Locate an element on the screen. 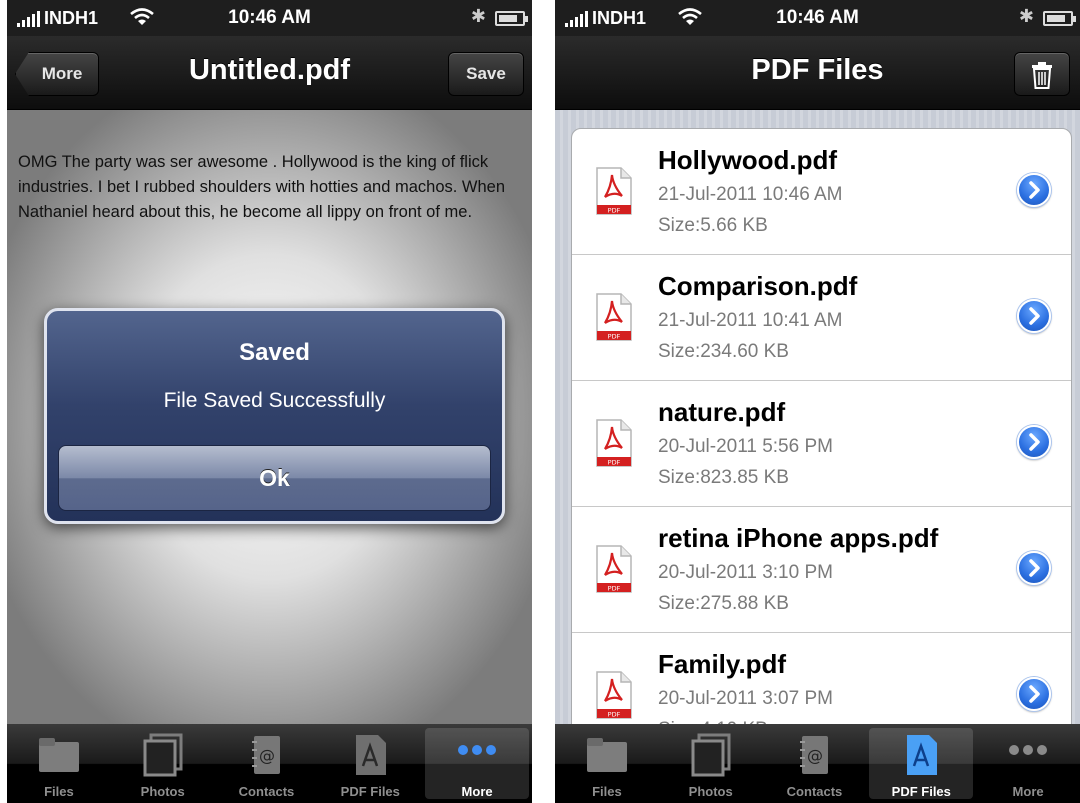 The width and height of the screenshot is (1080, 803). file-name: Hollywood.pdf is located at coordinates (748, 160).